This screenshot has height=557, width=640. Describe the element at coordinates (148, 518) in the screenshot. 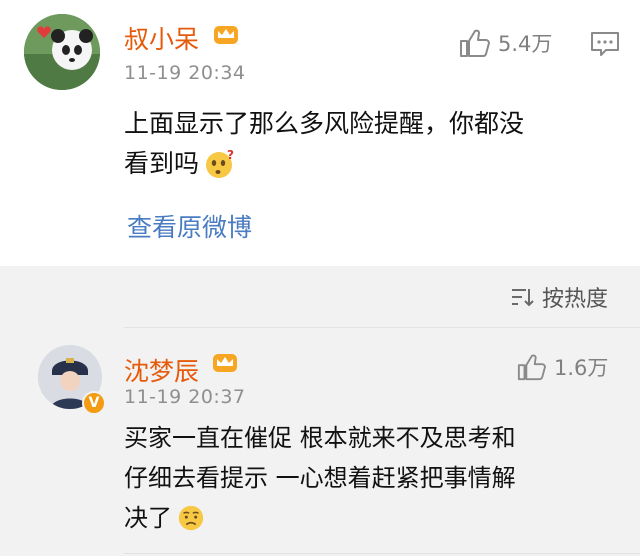

I see `comment-text-line: 决了` at that location.